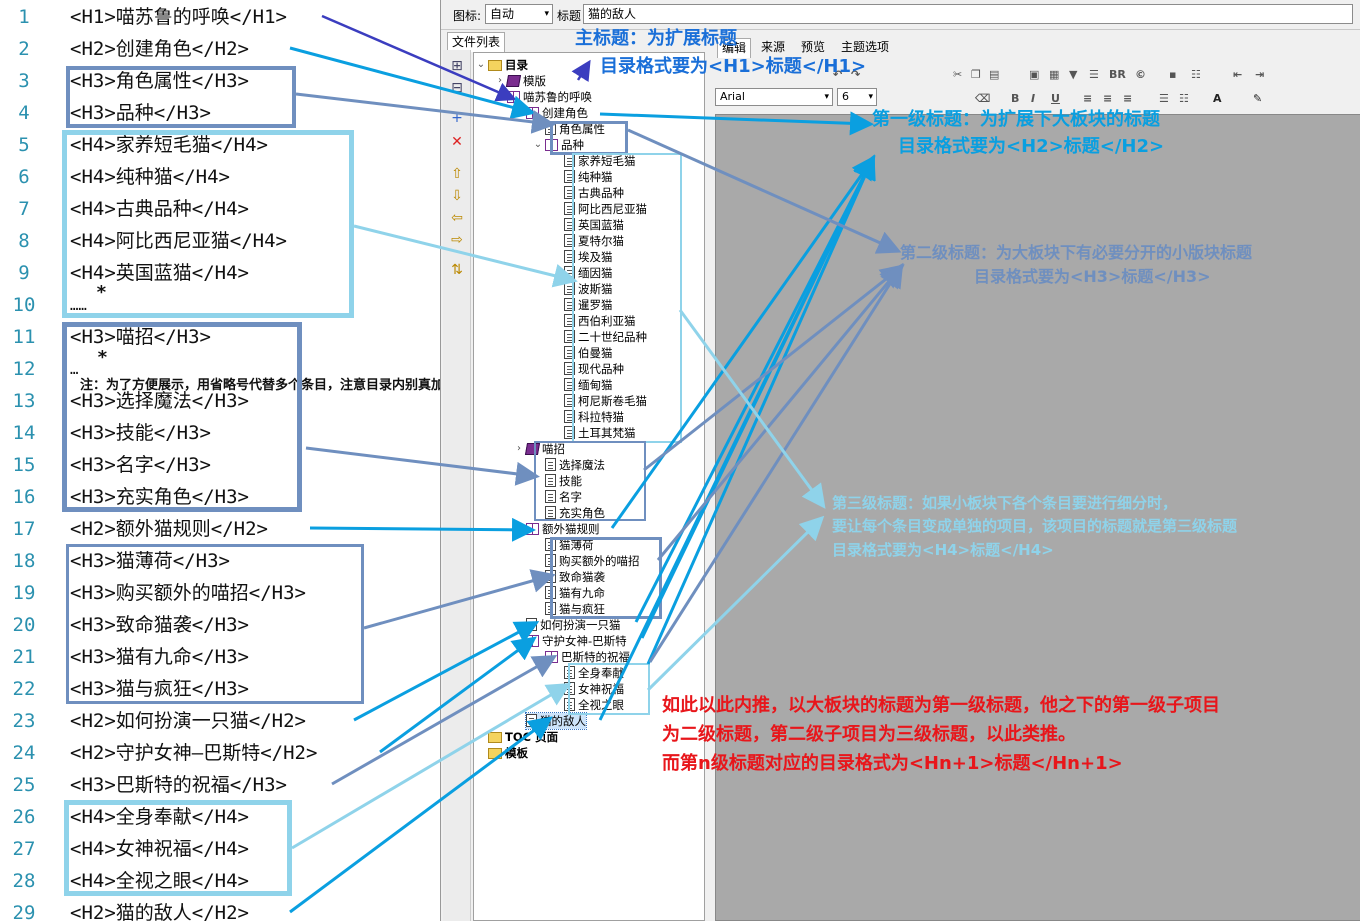 The height and width of the screenshot is (921, 1360). What do you see at coordinates (1087, 98) in the screenshot?
I see `align-left-icon: ≡` at bounding box center [1087, 98].